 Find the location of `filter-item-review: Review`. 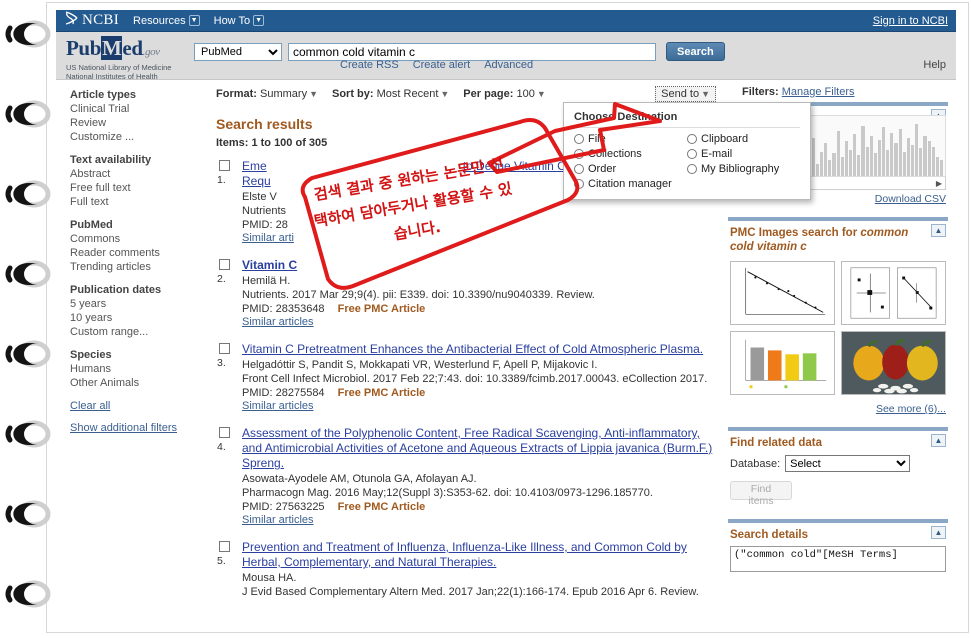

filter-item-review: Review is located at coordinates (136, 123).